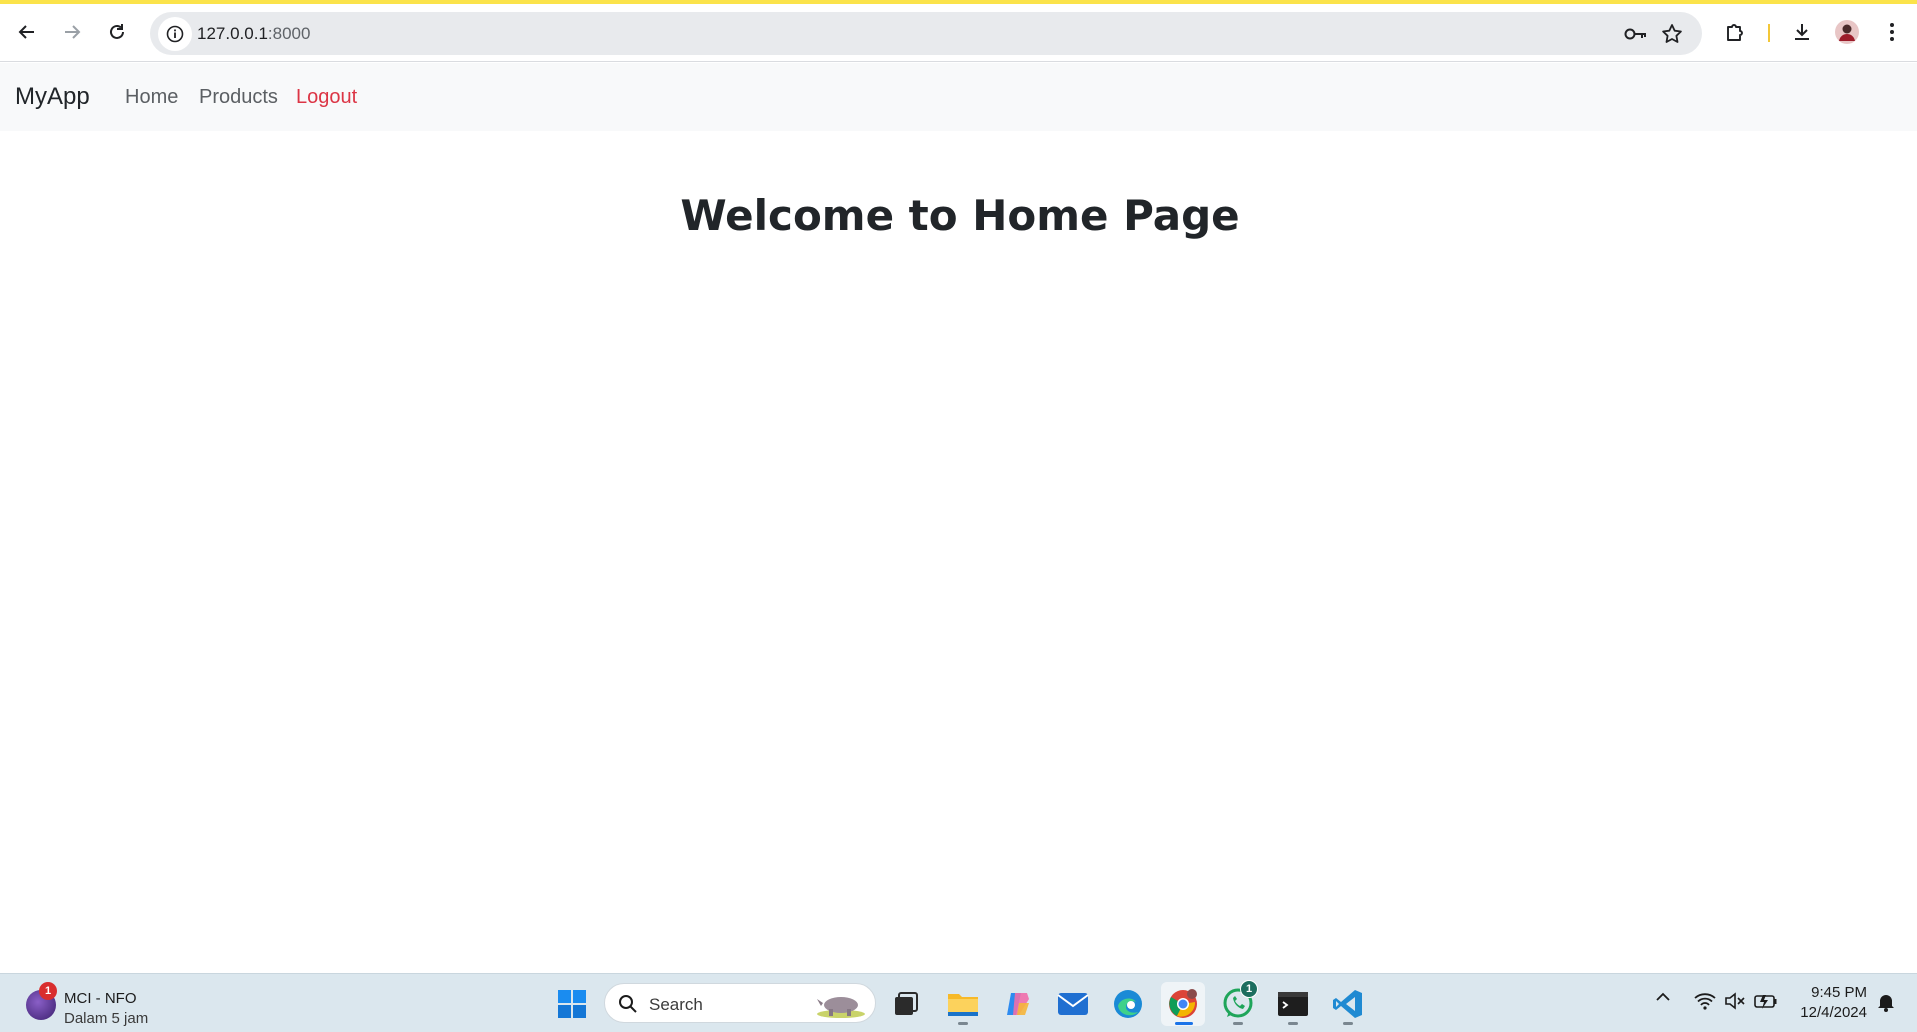 The image size is (1917, 1032). I want to click on weather-widget: 1 MCI - NFO Dalam 5 jam, so click(124, 1004).